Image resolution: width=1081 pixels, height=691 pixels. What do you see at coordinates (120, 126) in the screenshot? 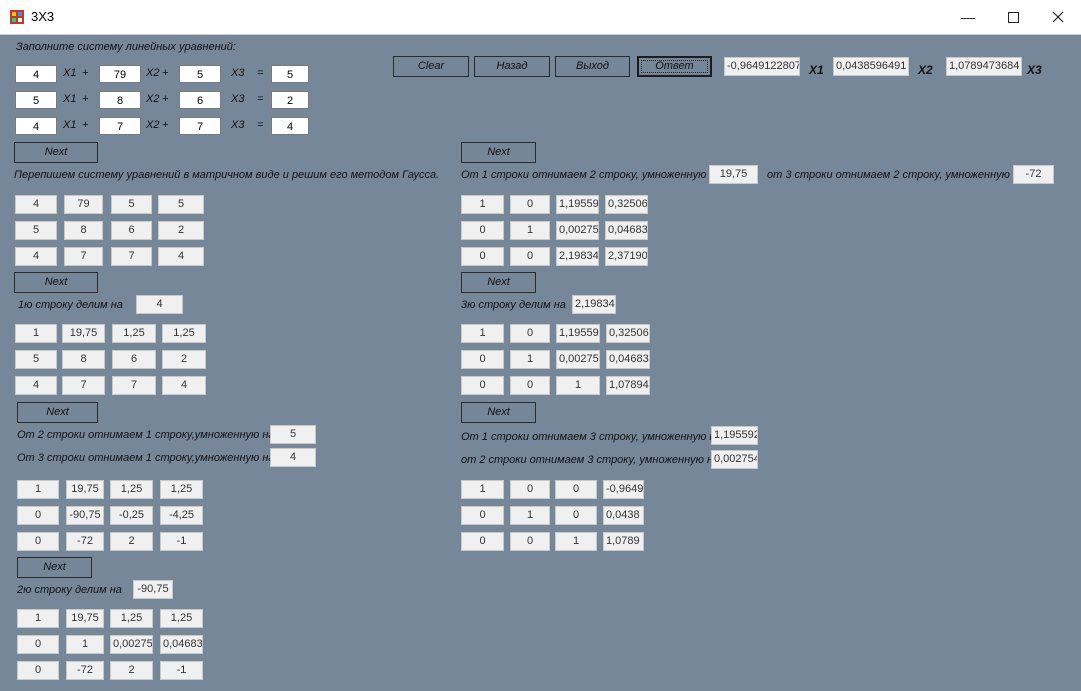
I see `eq3-a2-input: 7` at bounding box center [120, 126].